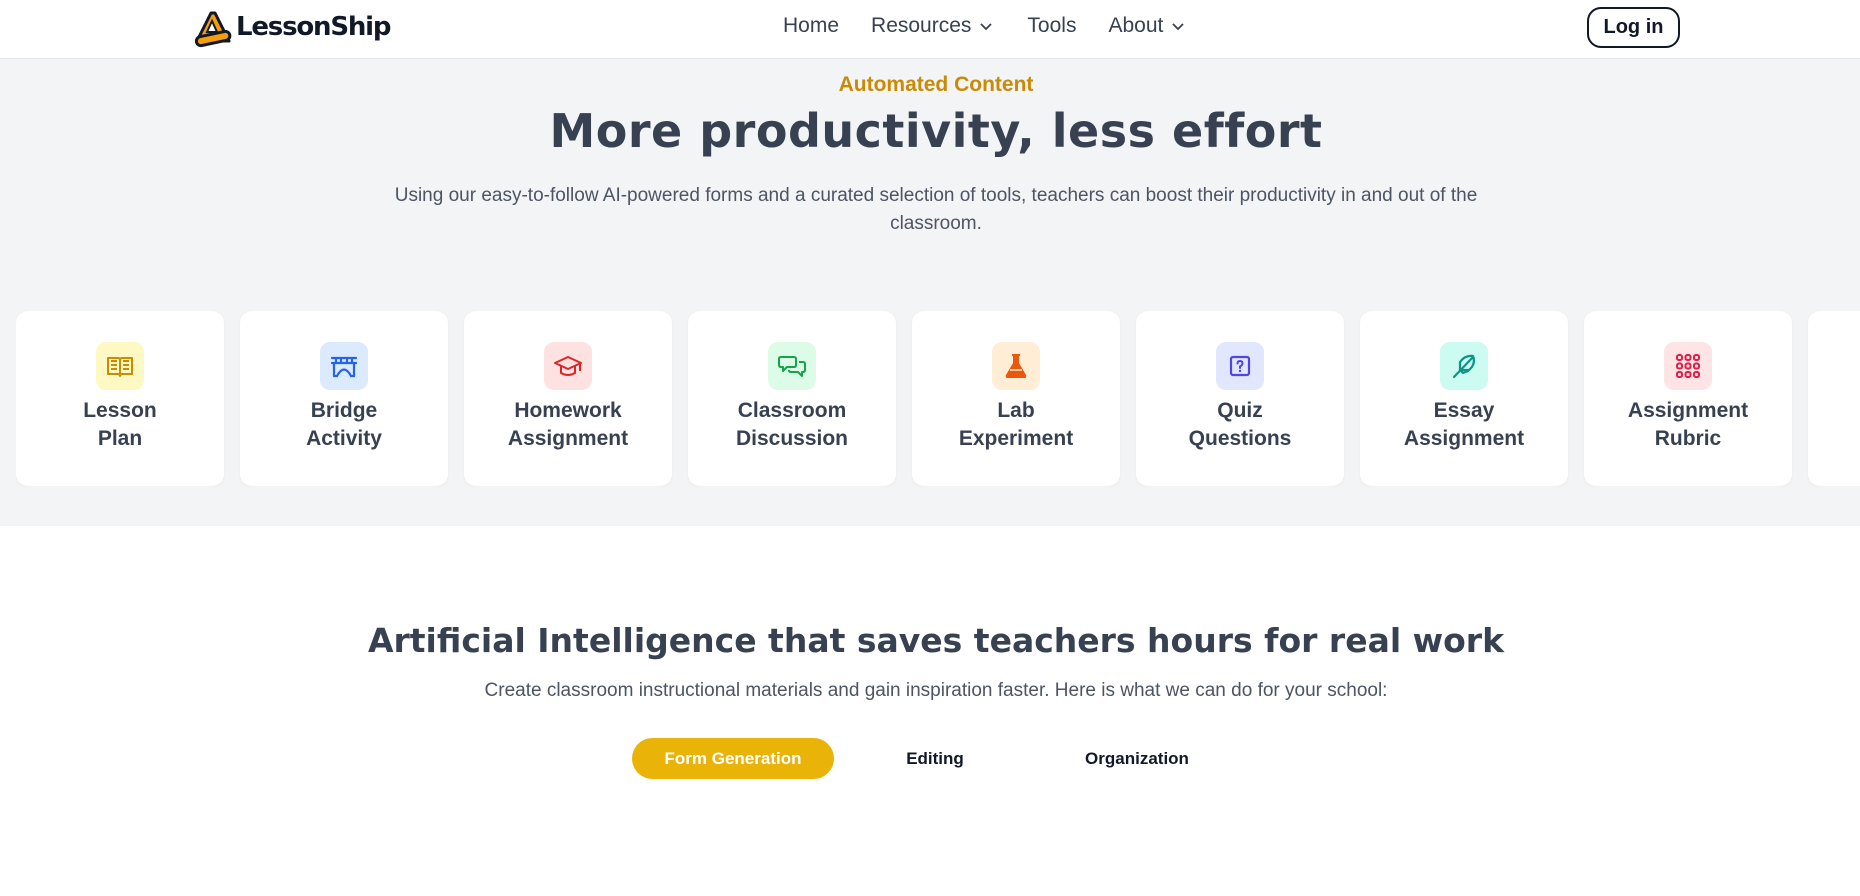  I want to click on nav-resources-label: Resources, so click(921, 25).